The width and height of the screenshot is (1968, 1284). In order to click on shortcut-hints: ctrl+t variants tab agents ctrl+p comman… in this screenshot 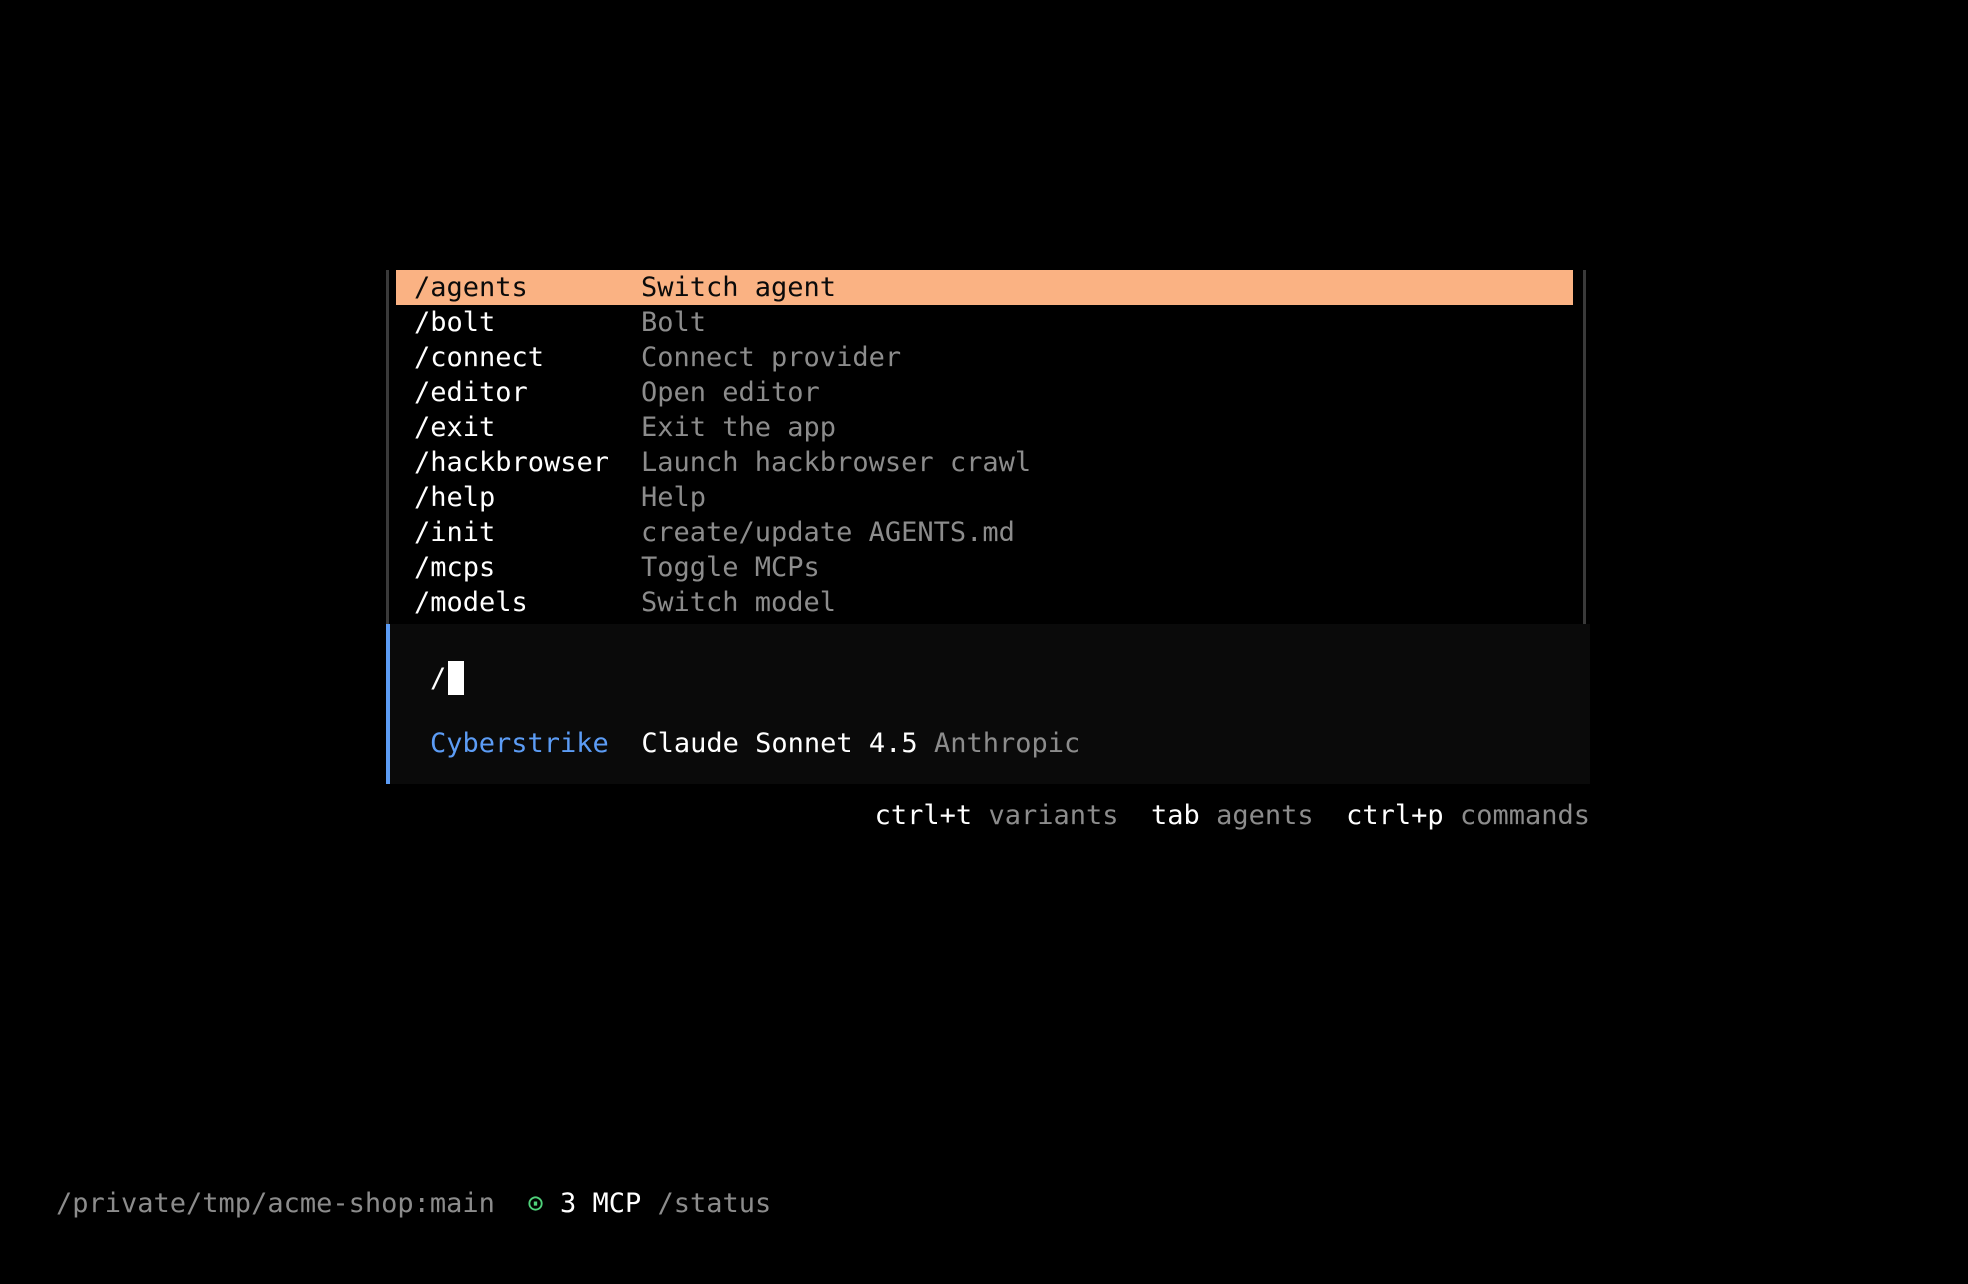, I will do `click(1232, 815)`.